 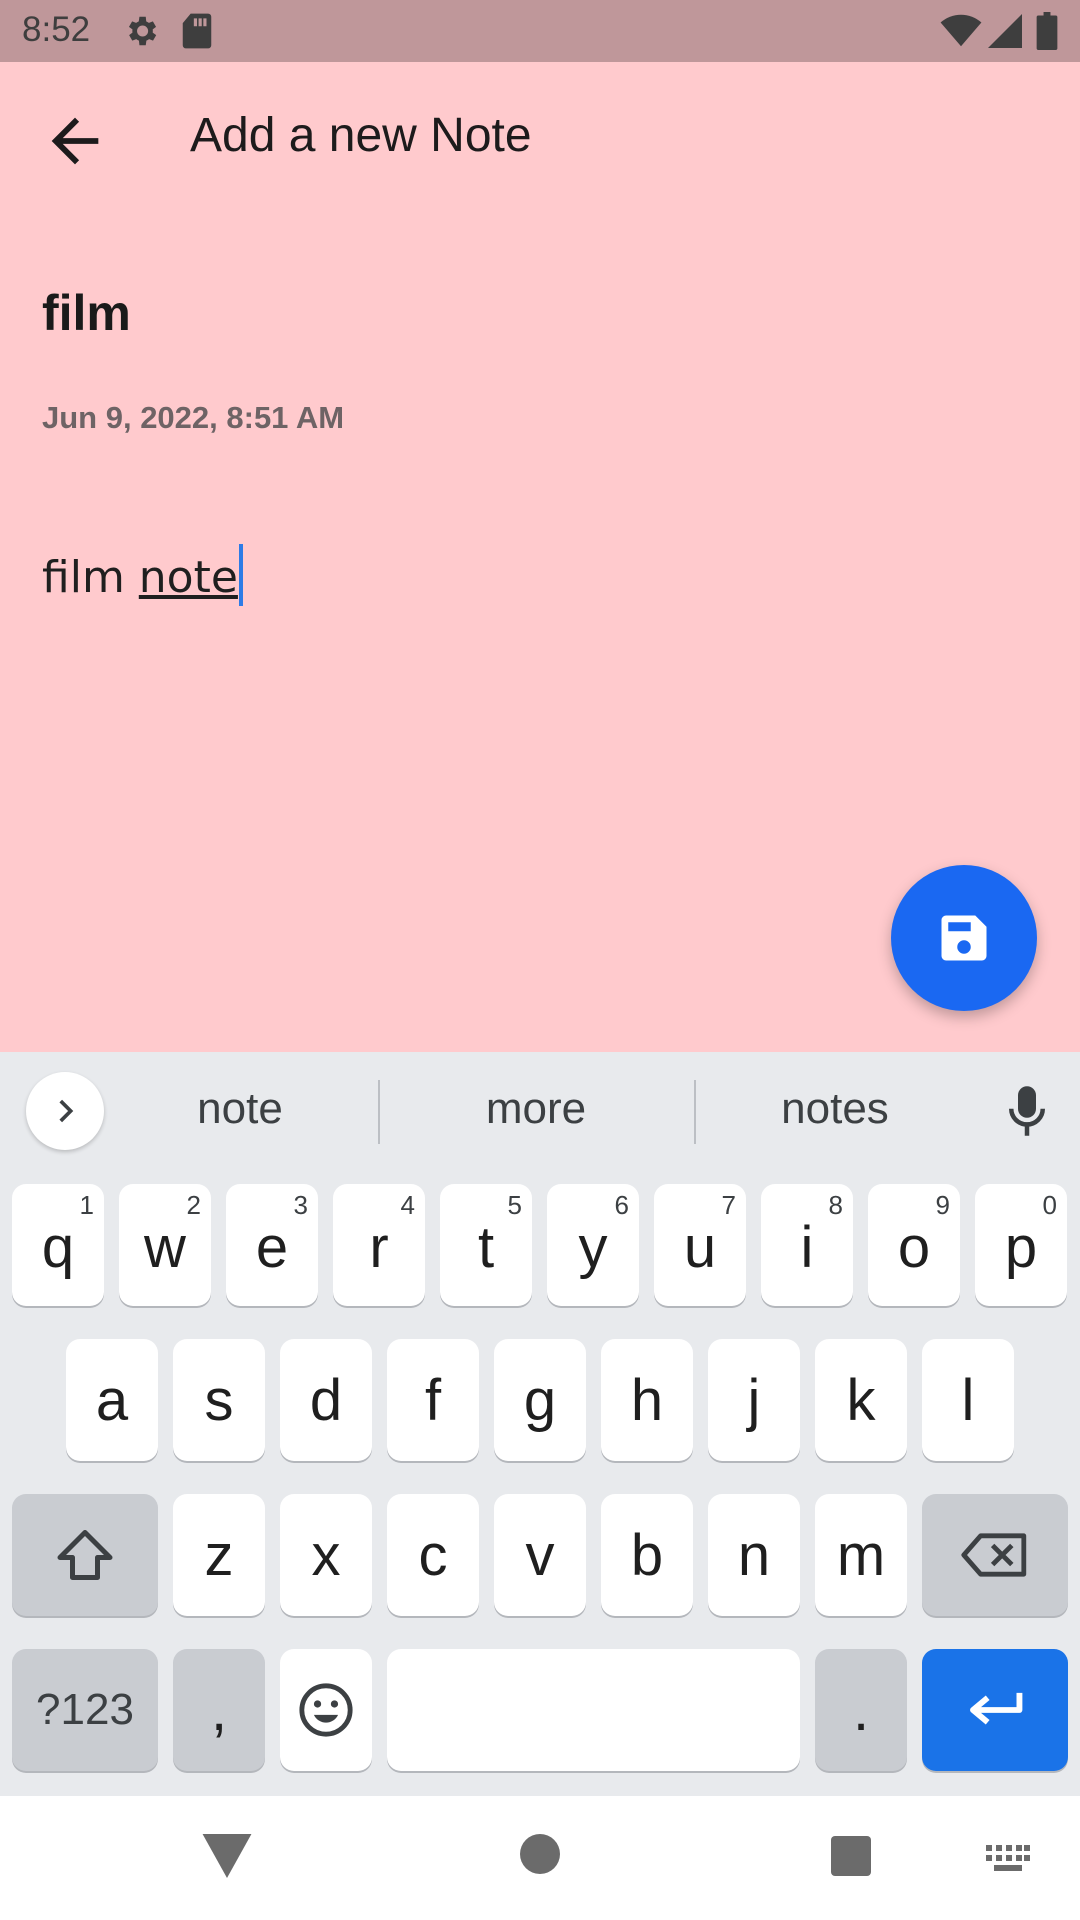 I want to click on key-u: u7, so click(x=700, y=1245).